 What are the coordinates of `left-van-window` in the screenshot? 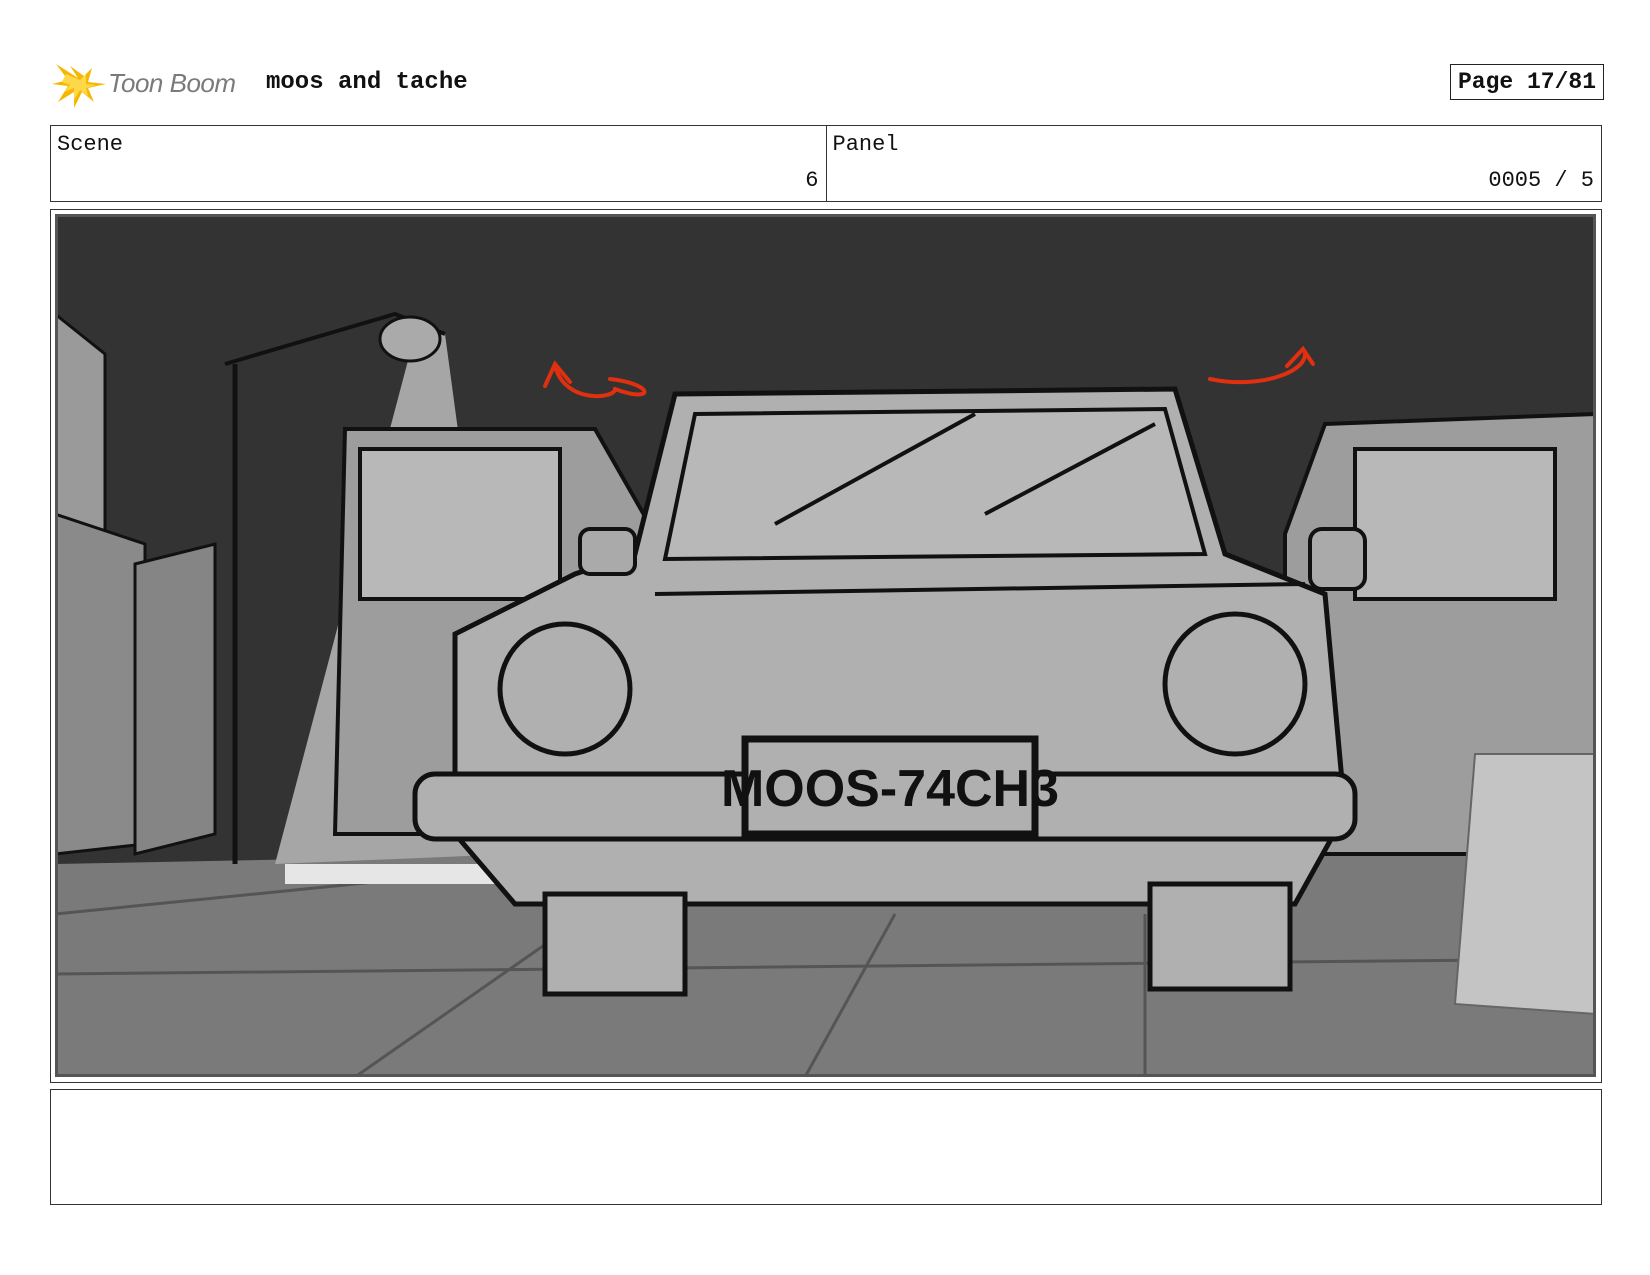 It's located at (460, 524).